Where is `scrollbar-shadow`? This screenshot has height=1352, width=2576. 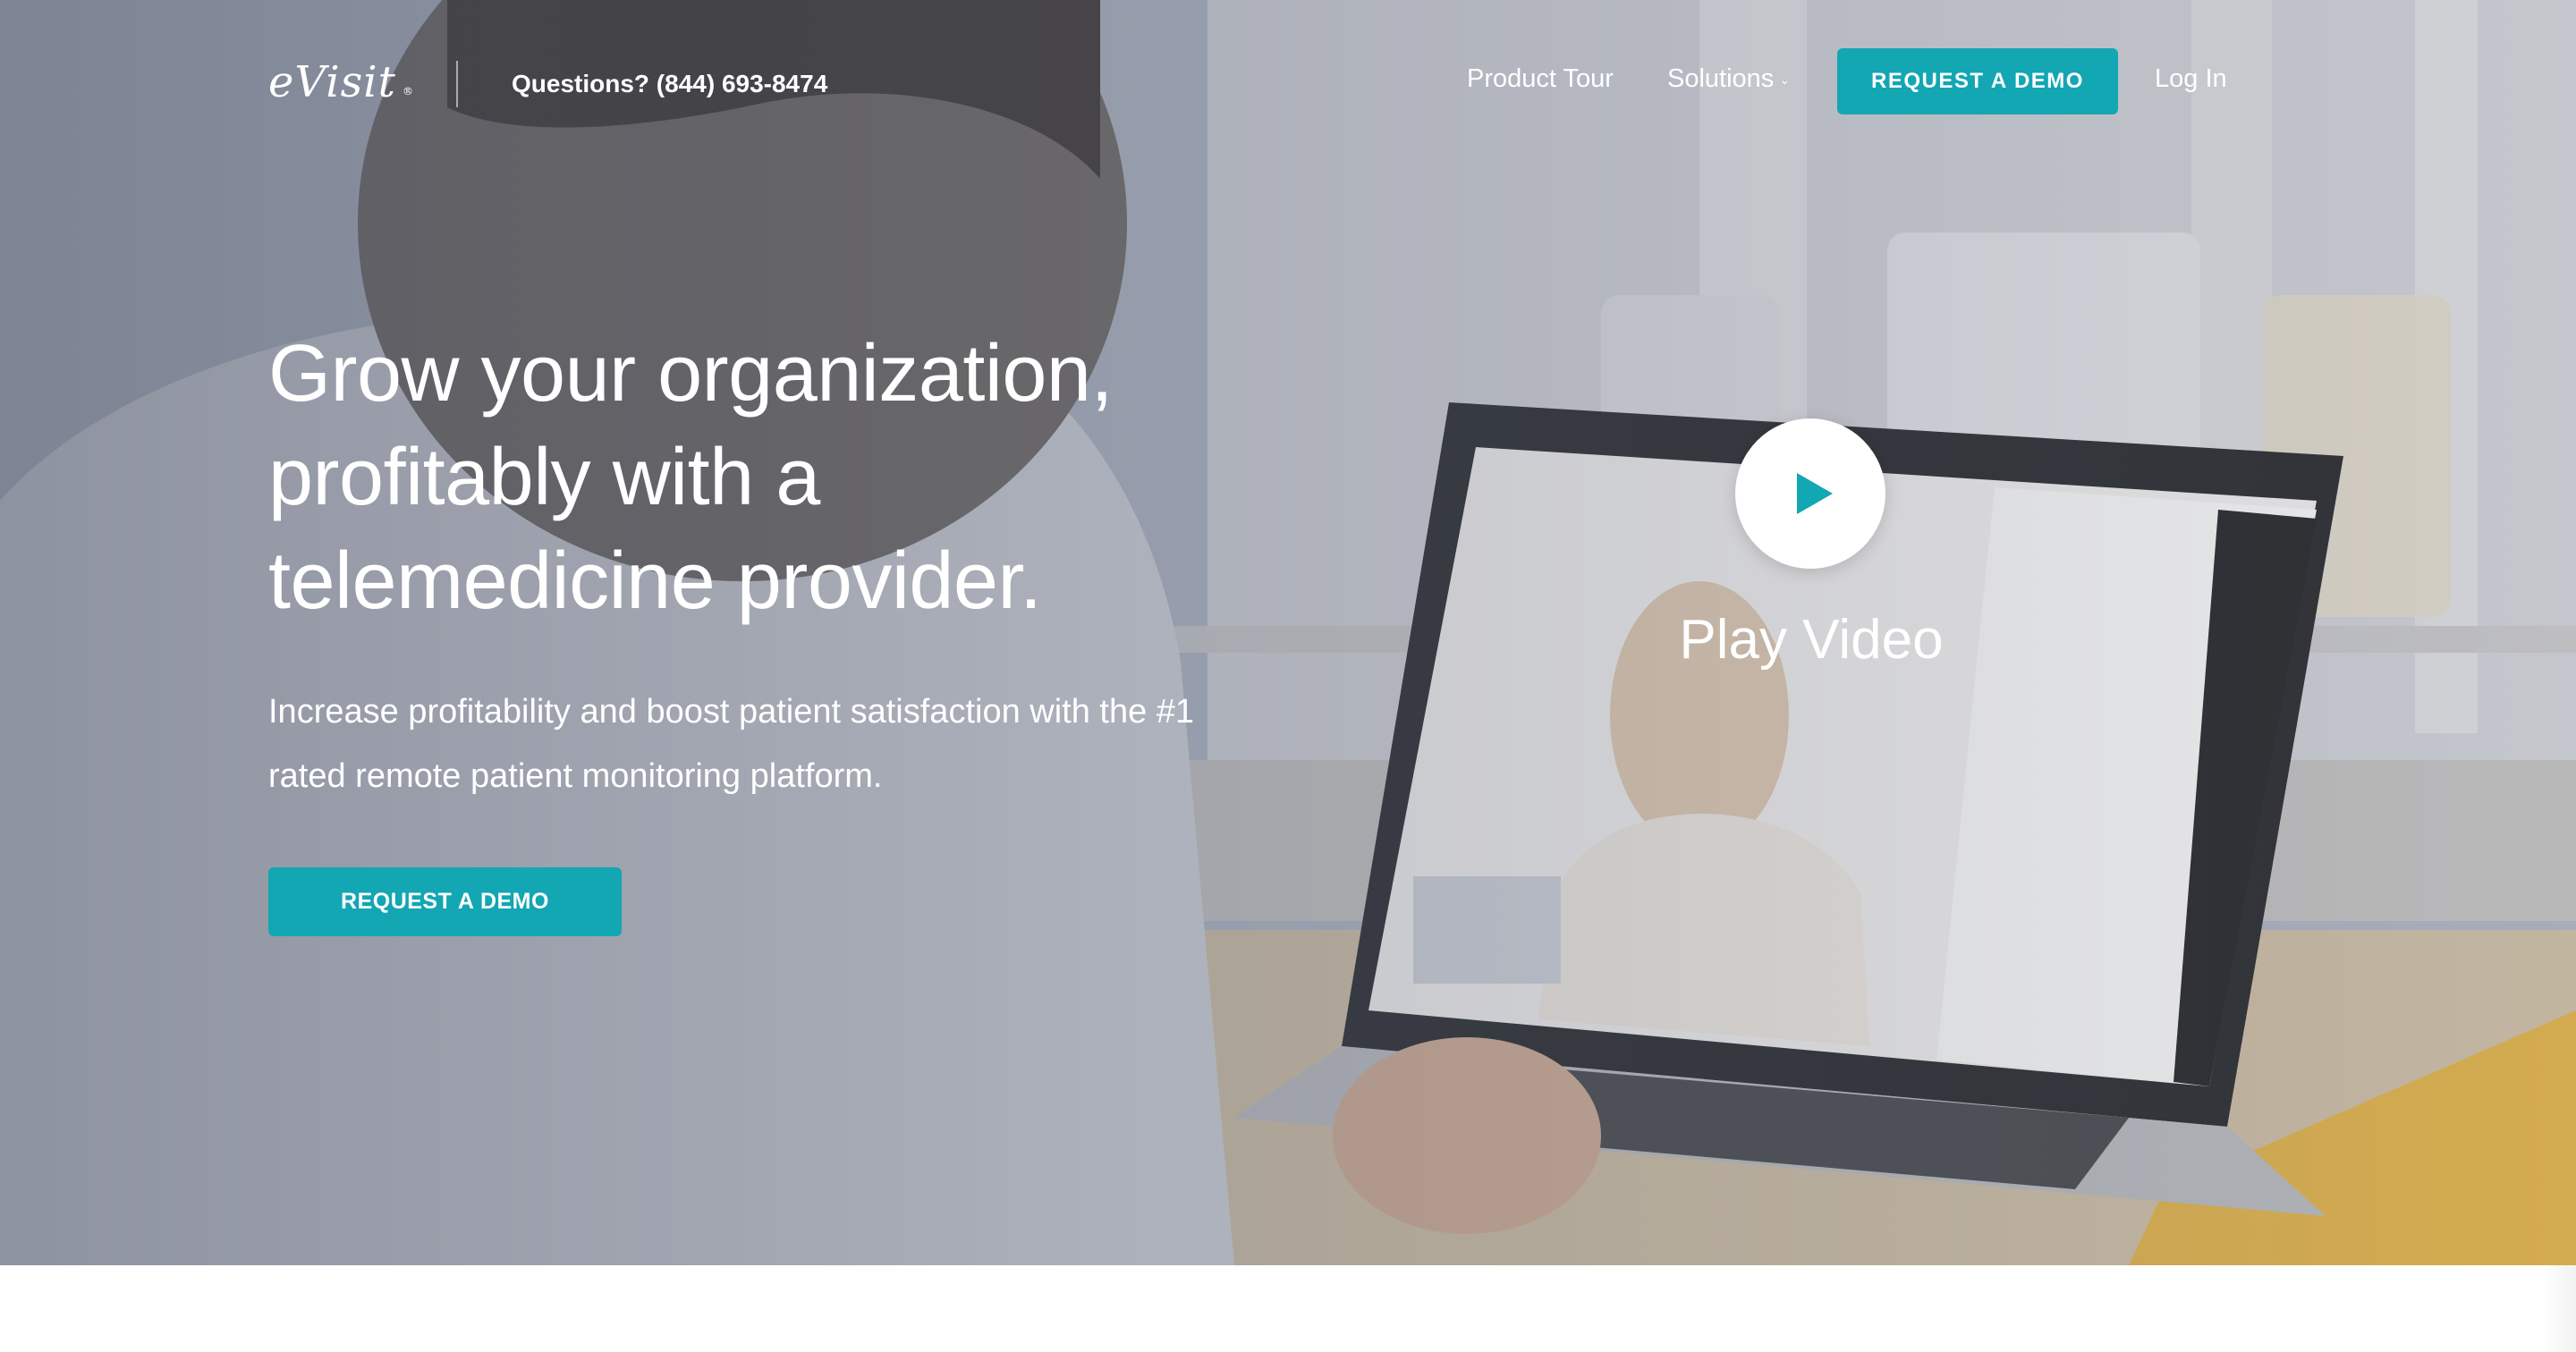 scrollbar-shadow is located at coordinates (2559, 1308).